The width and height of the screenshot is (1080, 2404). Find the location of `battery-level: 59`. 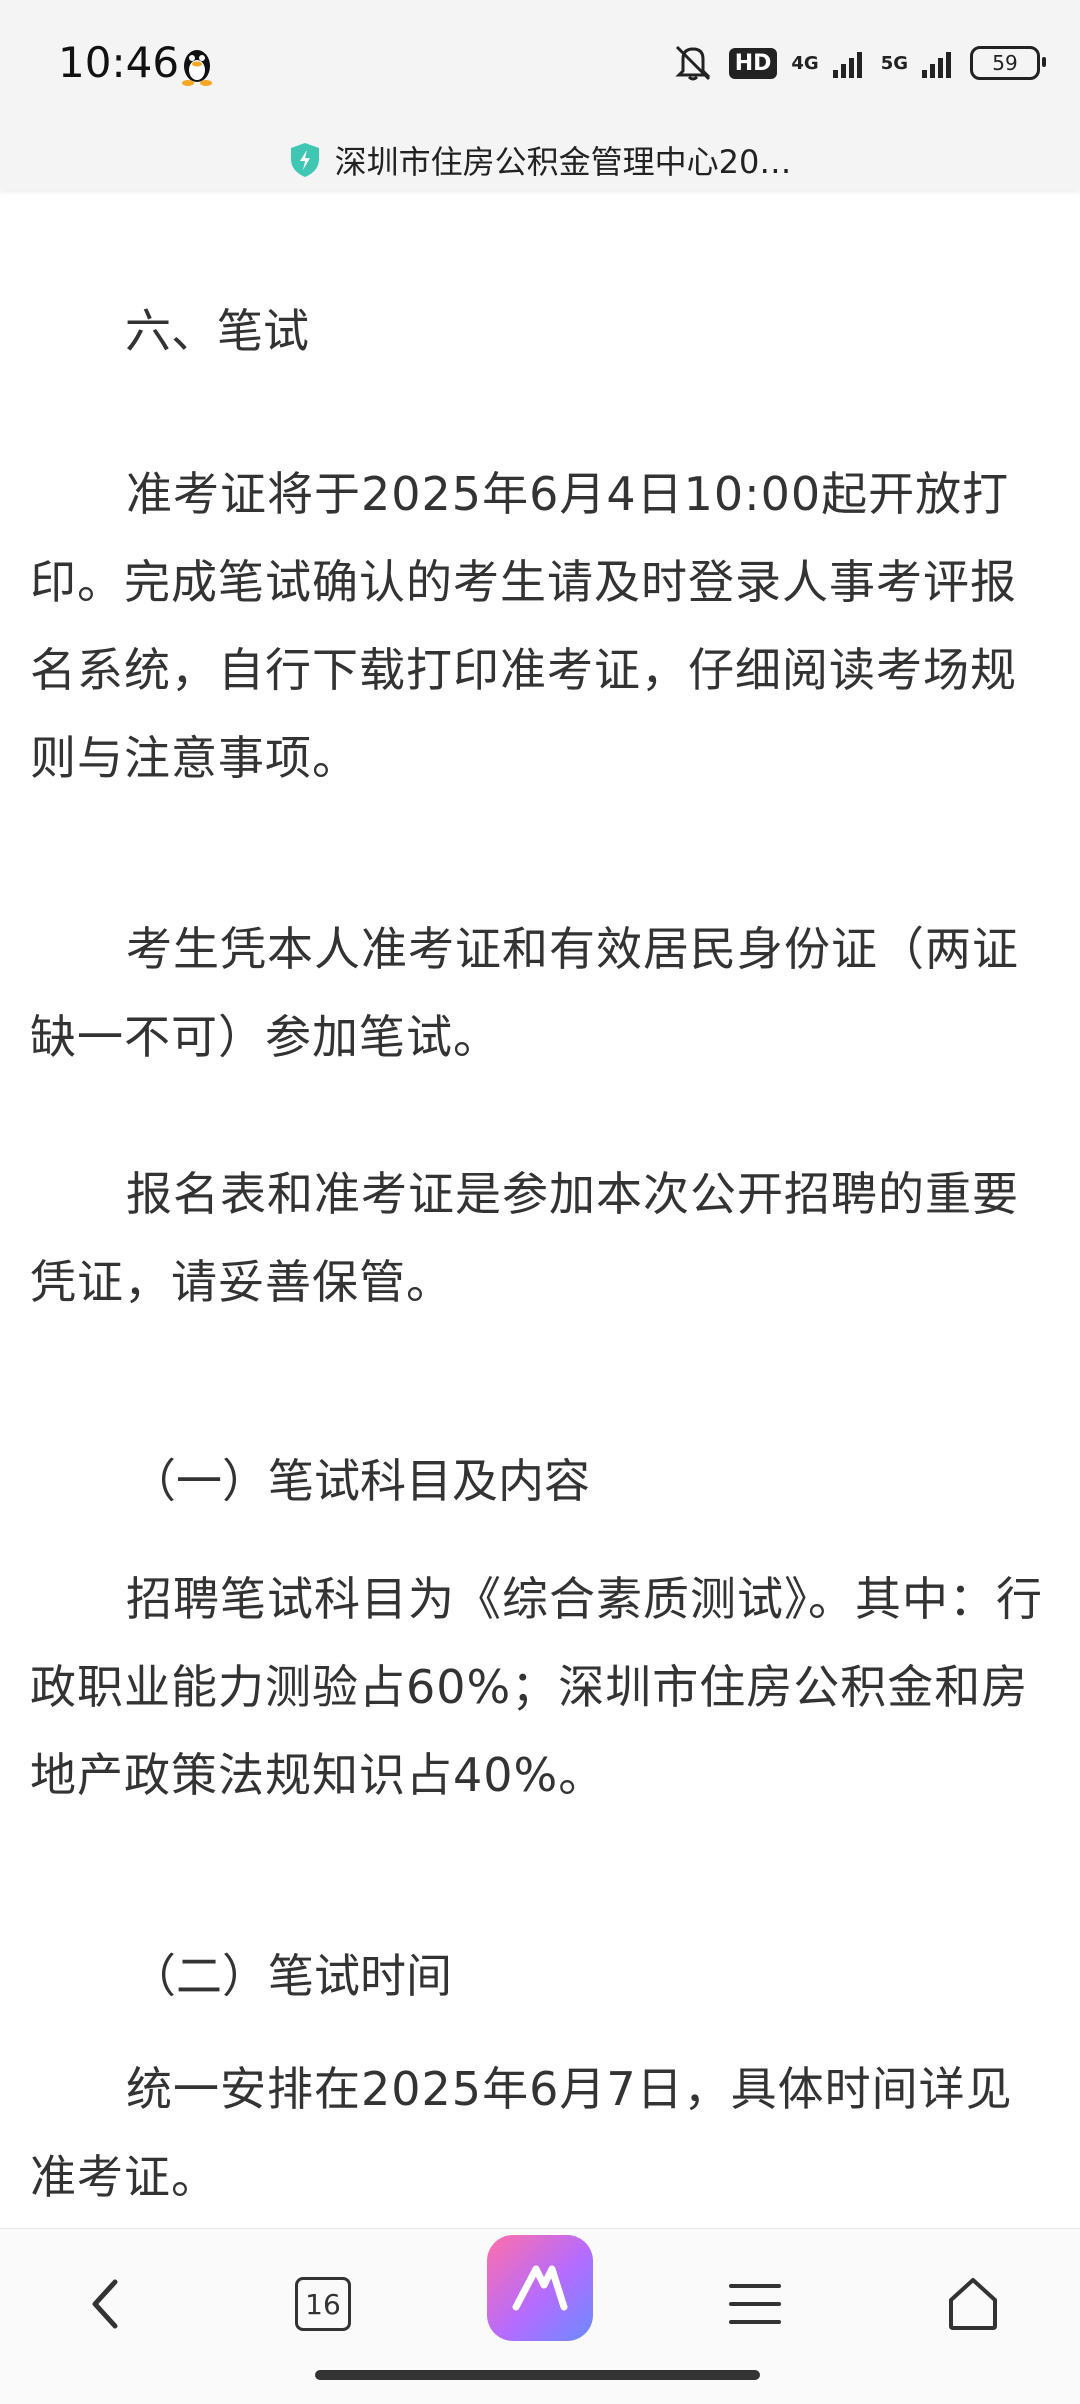

battery-level: 59 is located at coordinates (1005, 63).